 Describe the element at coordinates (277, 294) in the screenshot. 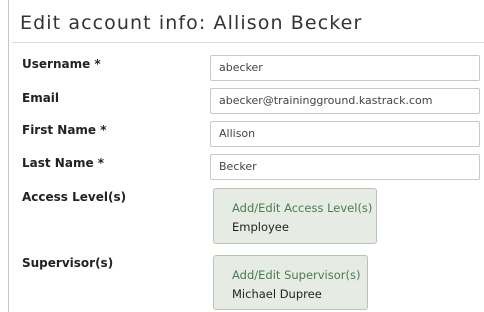

I see `supervisor-value: Michael Dupree` at that location.